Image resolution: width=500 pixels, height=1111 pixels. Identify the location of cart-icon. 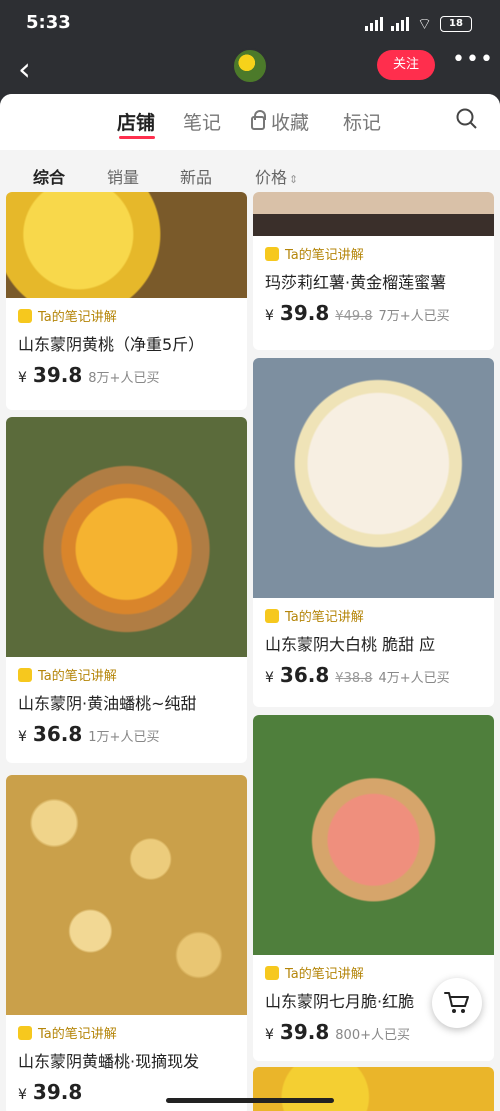
(456, 1002).